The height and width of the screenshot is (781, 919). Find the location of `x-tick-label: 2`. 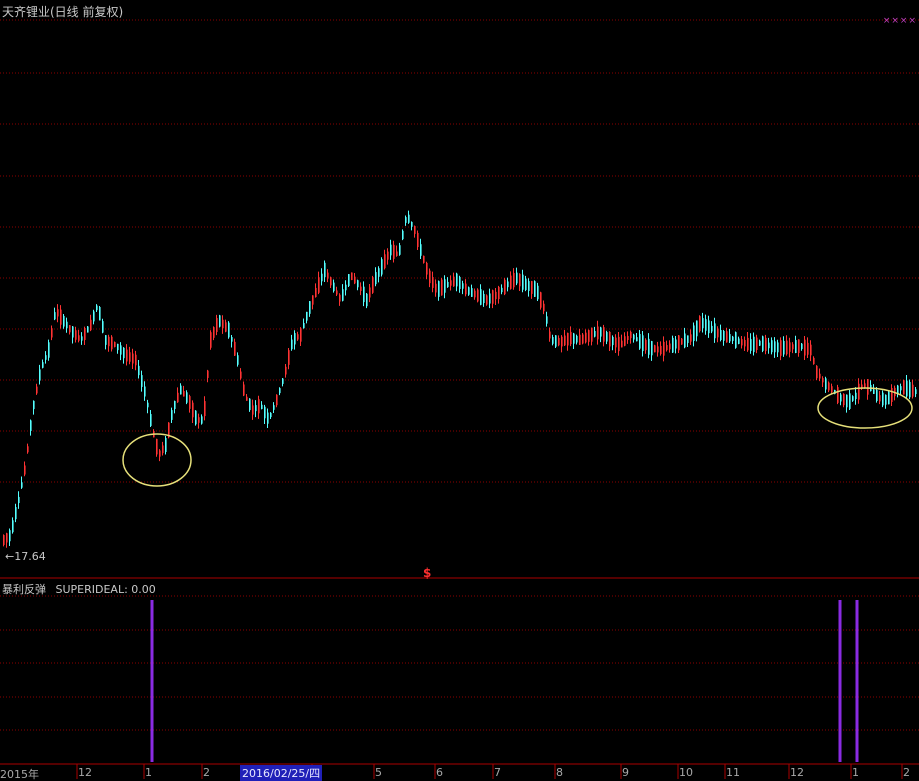

x-tick-label: 2 is located at coordinates (206, 772).